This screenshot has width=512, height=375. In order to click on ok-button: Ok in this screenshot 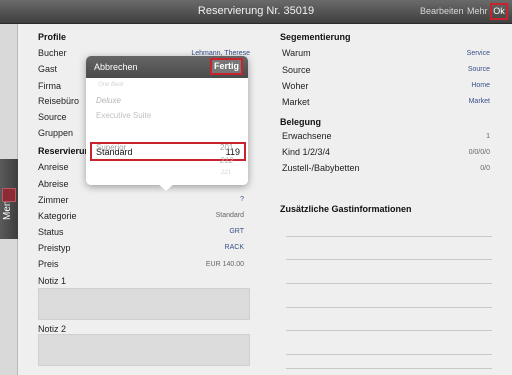, I will do `click(499, 11)`.